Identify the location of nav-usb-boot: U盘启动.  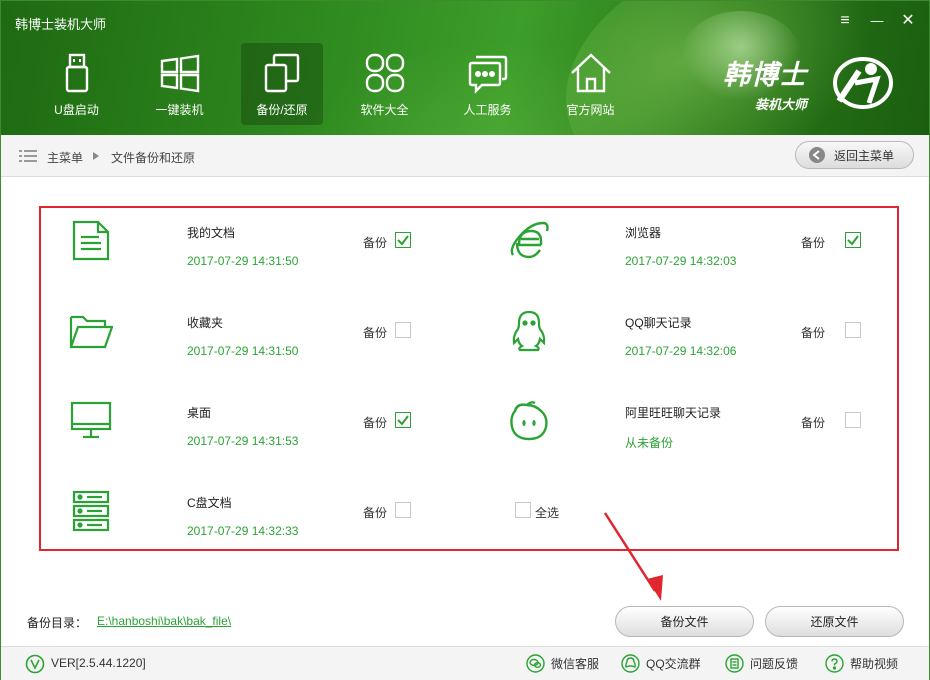
(76, 84).